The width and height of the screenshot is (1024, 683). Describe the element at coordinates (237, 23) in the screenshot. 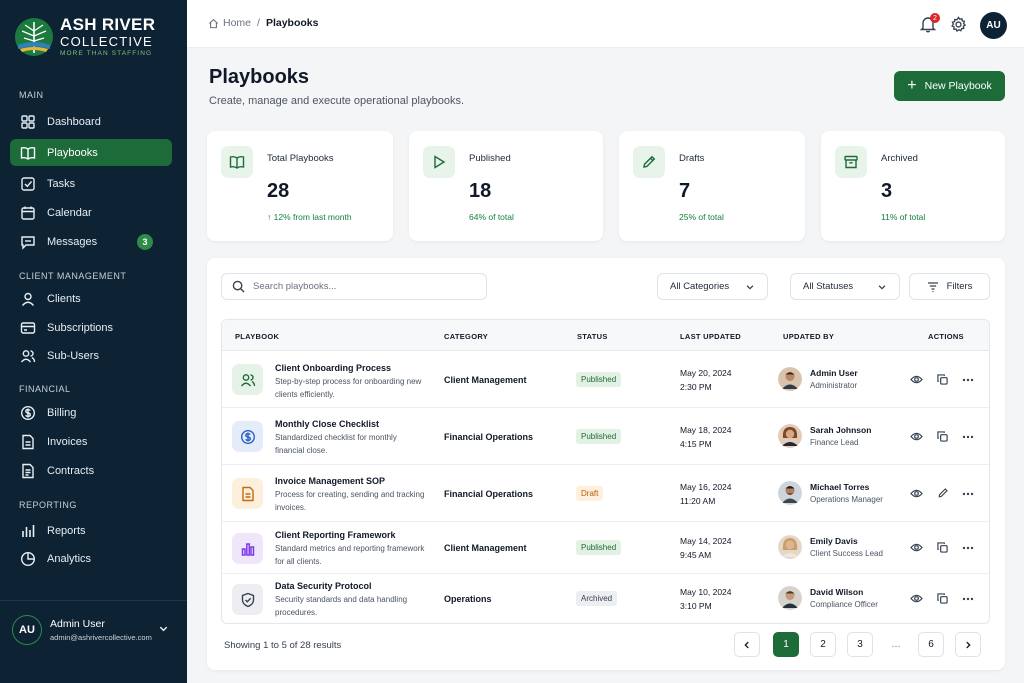

I see `breadcrumb-home: Home` at that location.